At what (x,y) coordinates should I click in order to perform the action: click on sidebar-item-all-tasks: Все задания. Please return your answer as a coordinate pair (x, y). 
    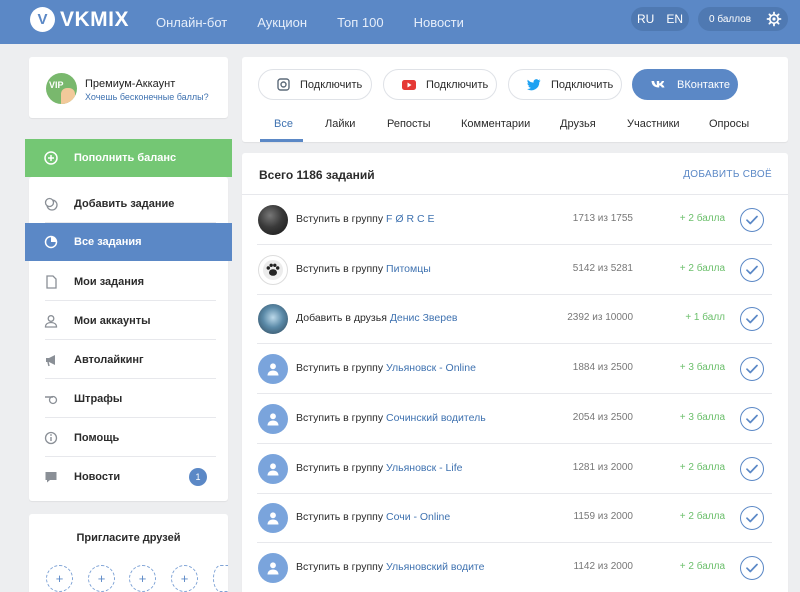
    Looking at the image, I should click on (128, 242).